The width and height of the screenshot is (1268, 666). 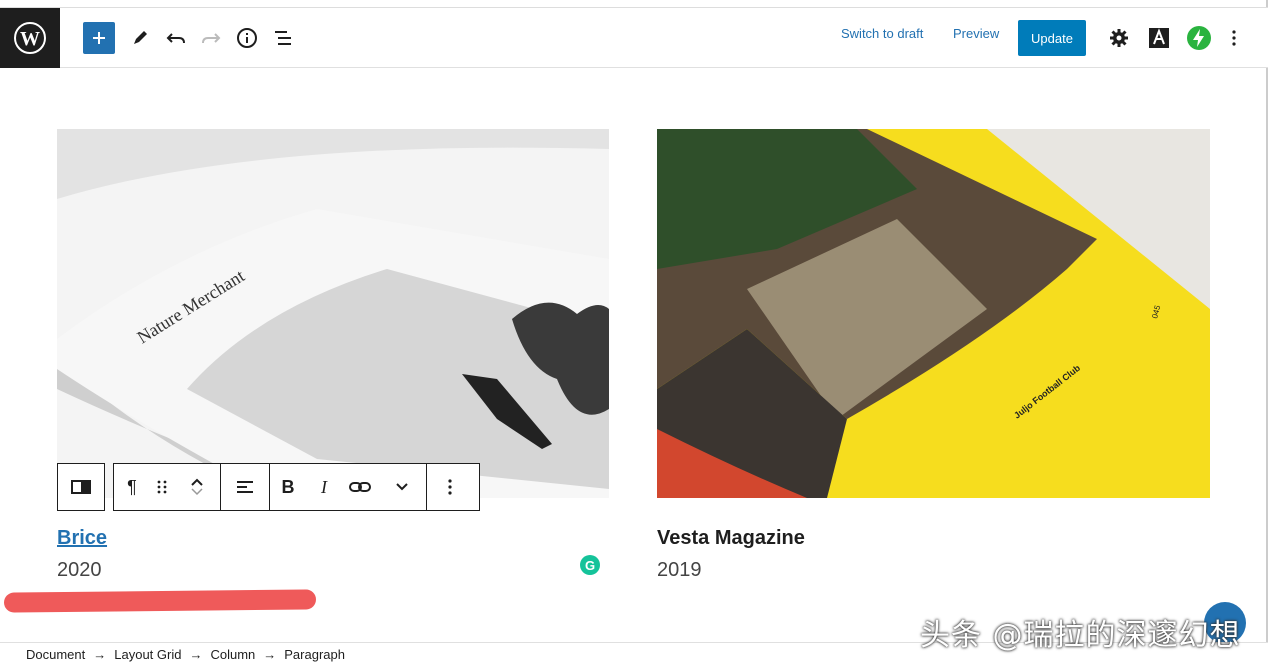 What do you see at coordinates (82, 538) in the screenshot?
I see `item-title-link: Brice` at bounding box center [82, 538].